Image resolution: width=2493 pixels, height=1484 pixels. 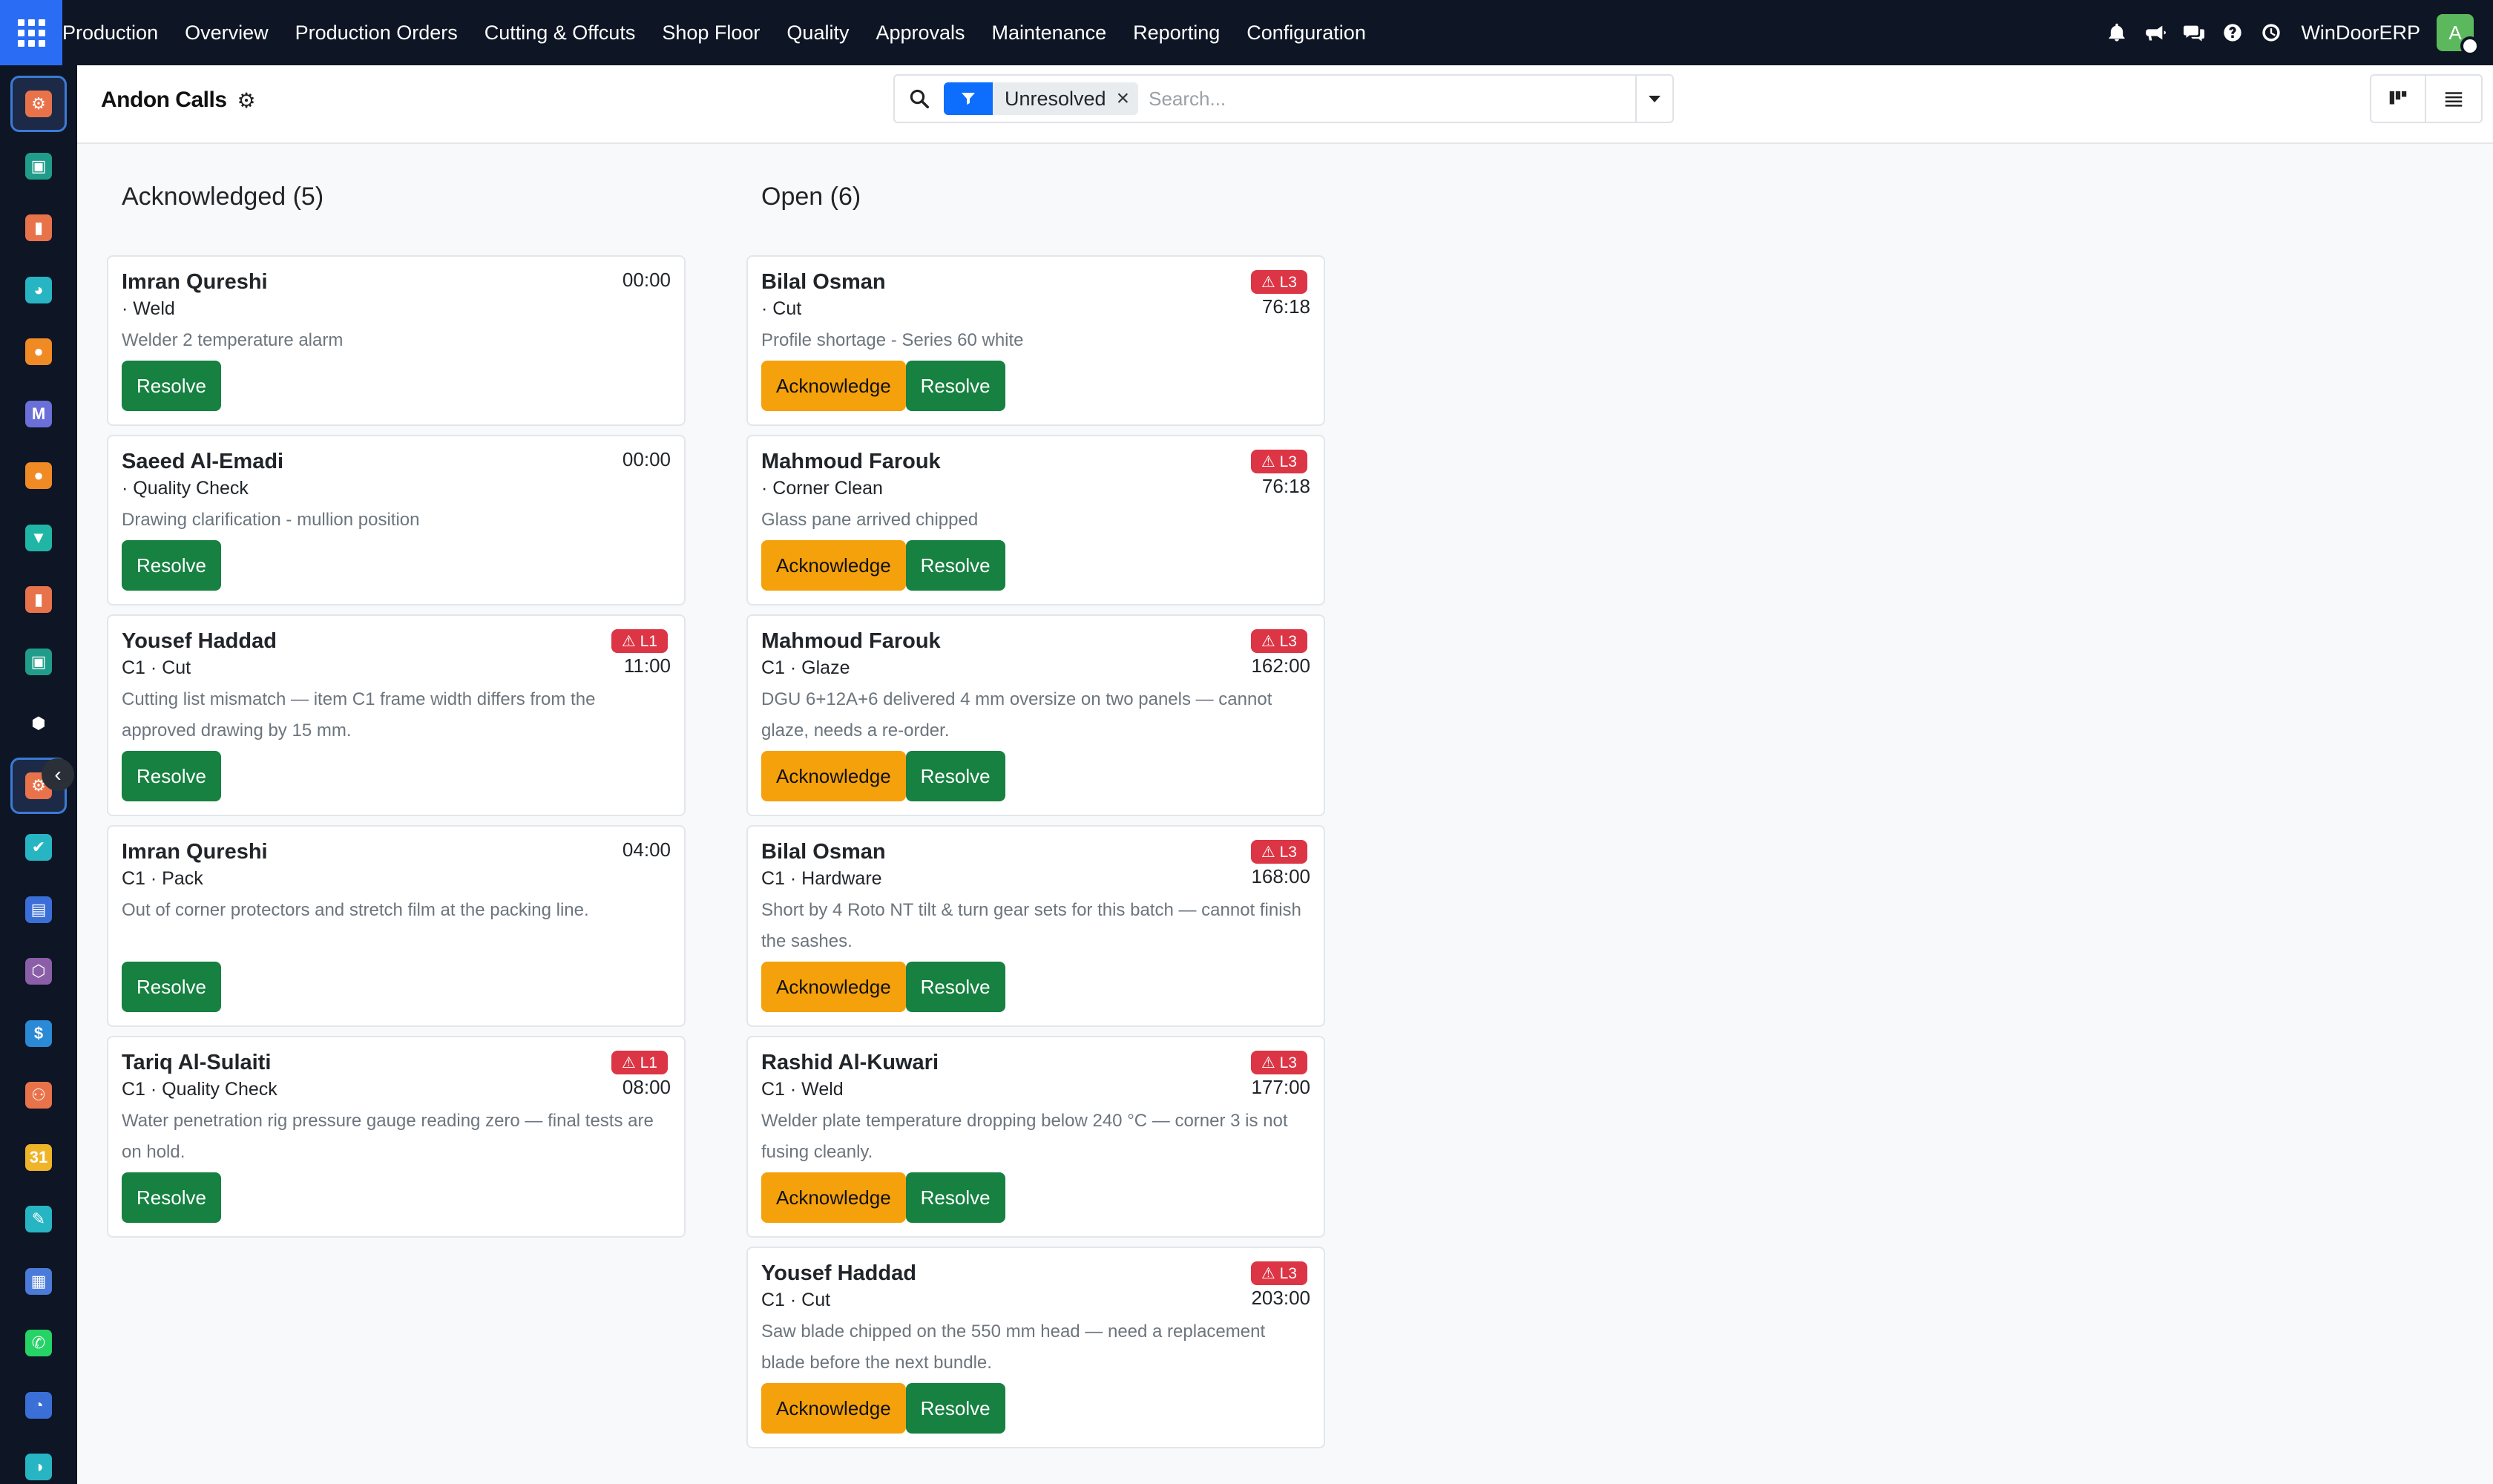 I want to click on sidebar-app-item: ⬡, so click(x=38, y=971).